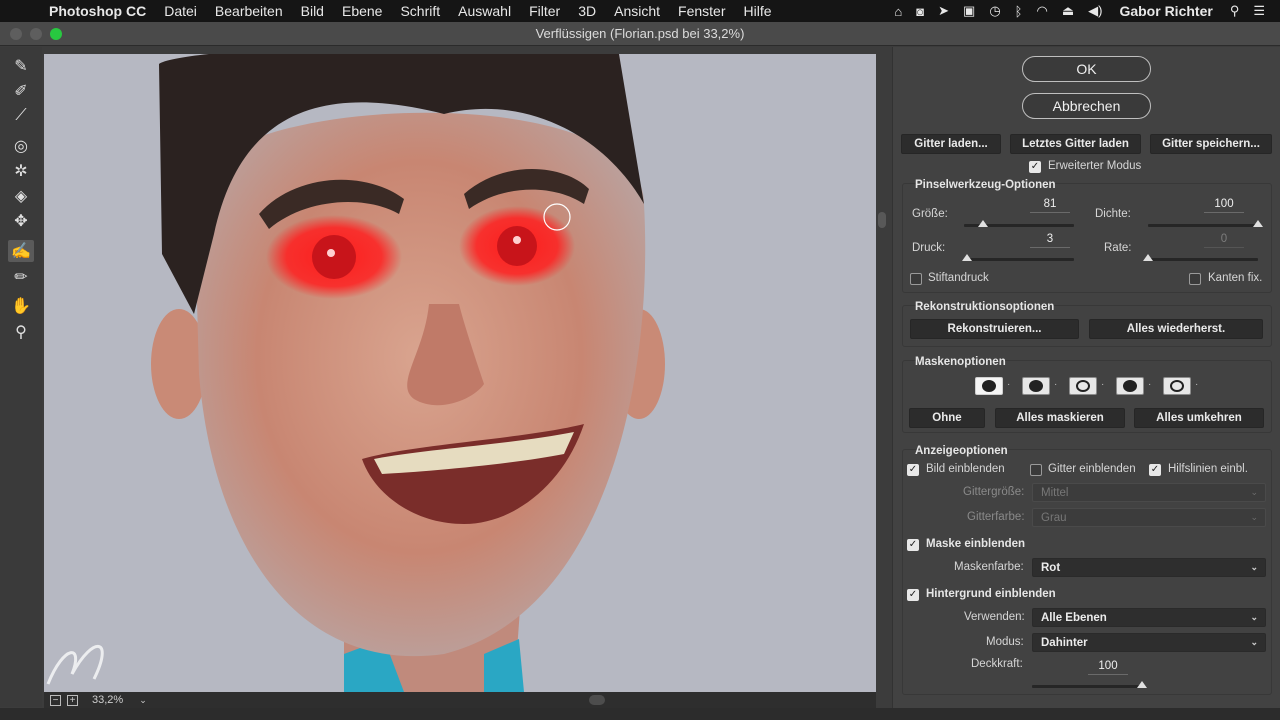  I want to click on user-name: Gabor Richter, so click(1165, 11).